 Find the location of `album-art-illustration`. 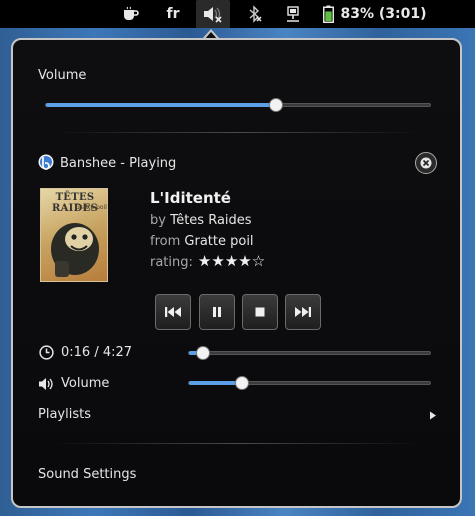

album-art-illustration is located at coordinates (75, 250).